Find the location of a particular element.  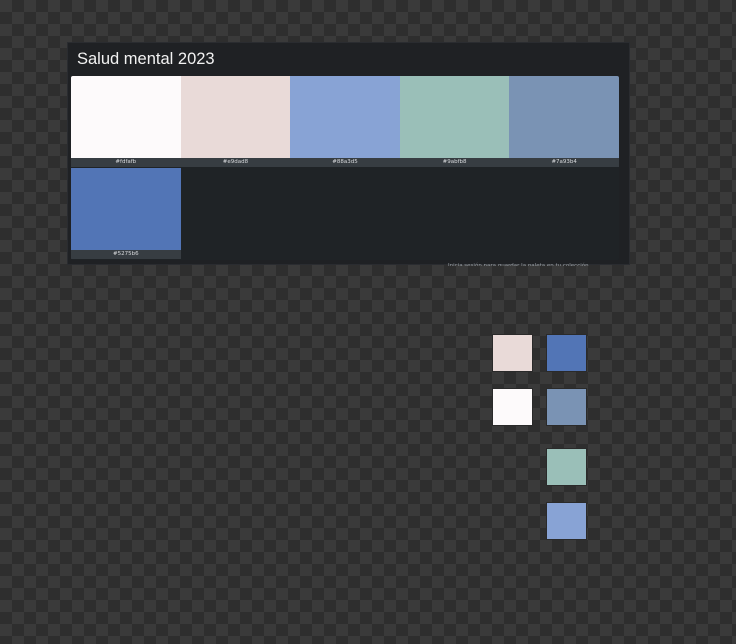

swatch-hex-label: #7a93b4 is located at coordinates (564, 162).